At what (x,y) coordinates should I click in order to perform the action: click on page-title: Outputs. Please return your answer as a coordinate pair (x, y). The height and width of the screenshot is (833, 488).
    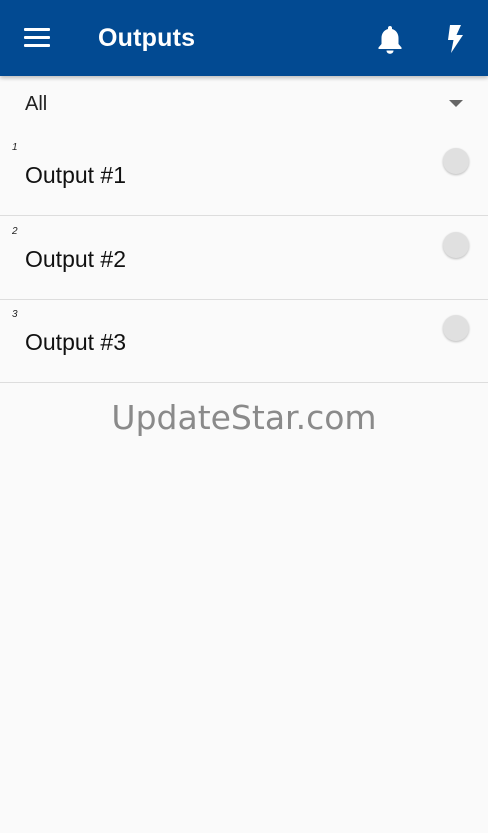
    Looking at the image, I should click on (147, 38).